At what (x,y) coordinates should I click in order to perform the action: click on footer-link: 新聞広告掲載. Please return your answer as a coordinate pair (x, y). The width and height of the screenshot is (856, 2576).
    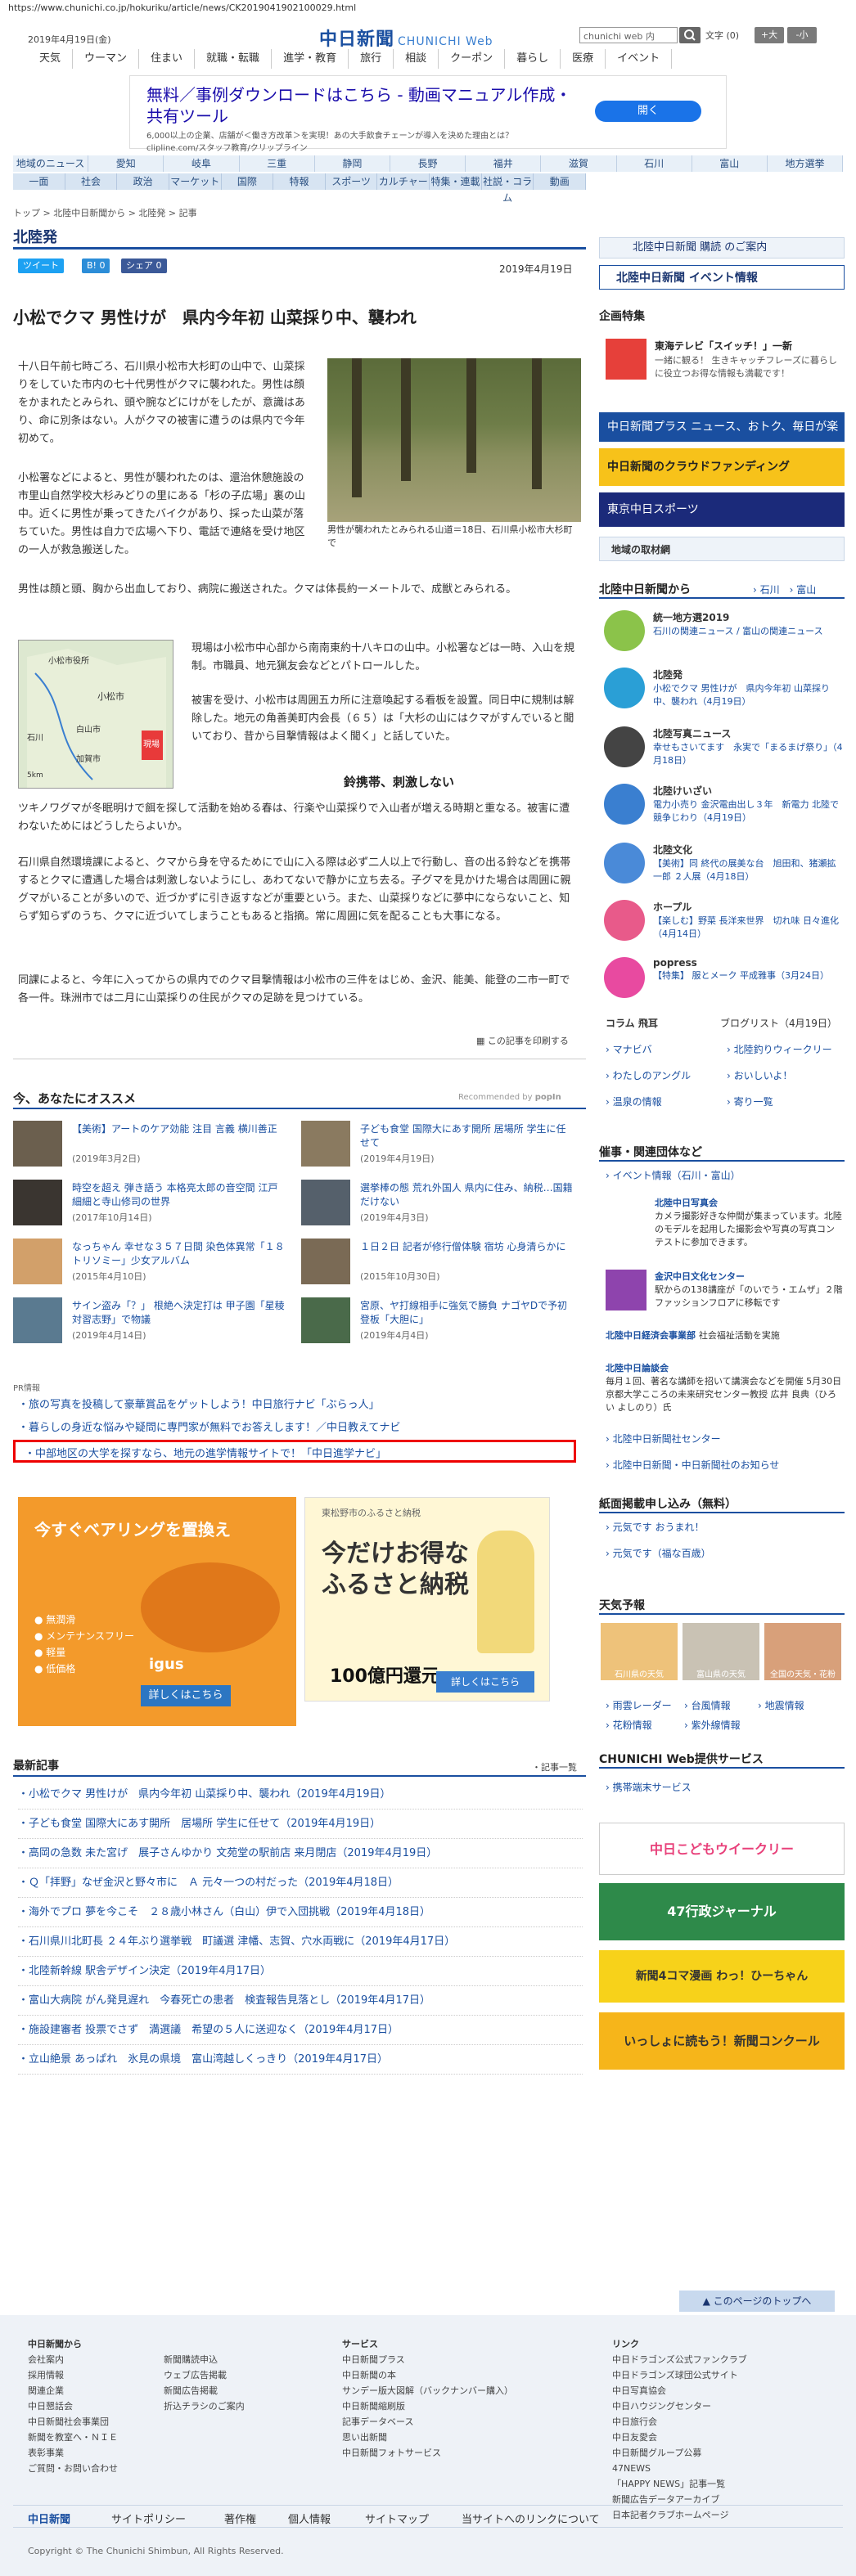
    Looking at the image, I should click on (204, 2390).